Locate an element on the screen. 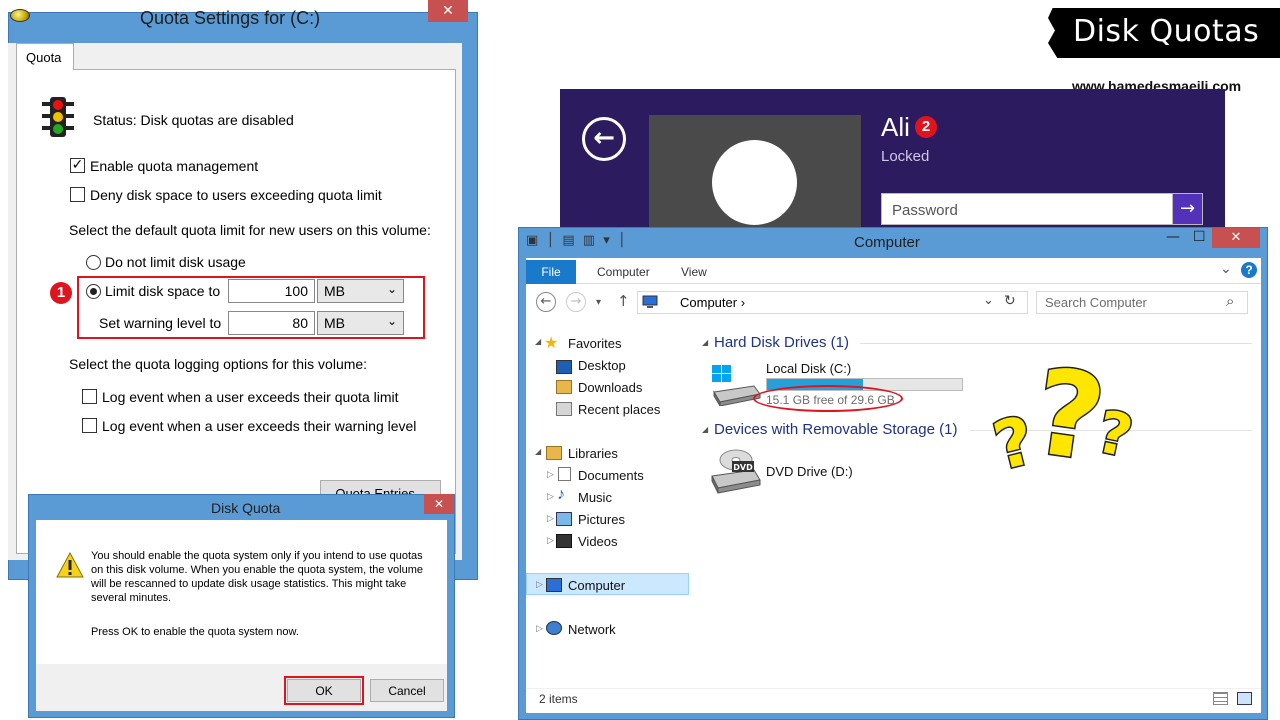 The height and width of the screenshot is (720, 1280). warning-icon is located at coordinates (70, 565).